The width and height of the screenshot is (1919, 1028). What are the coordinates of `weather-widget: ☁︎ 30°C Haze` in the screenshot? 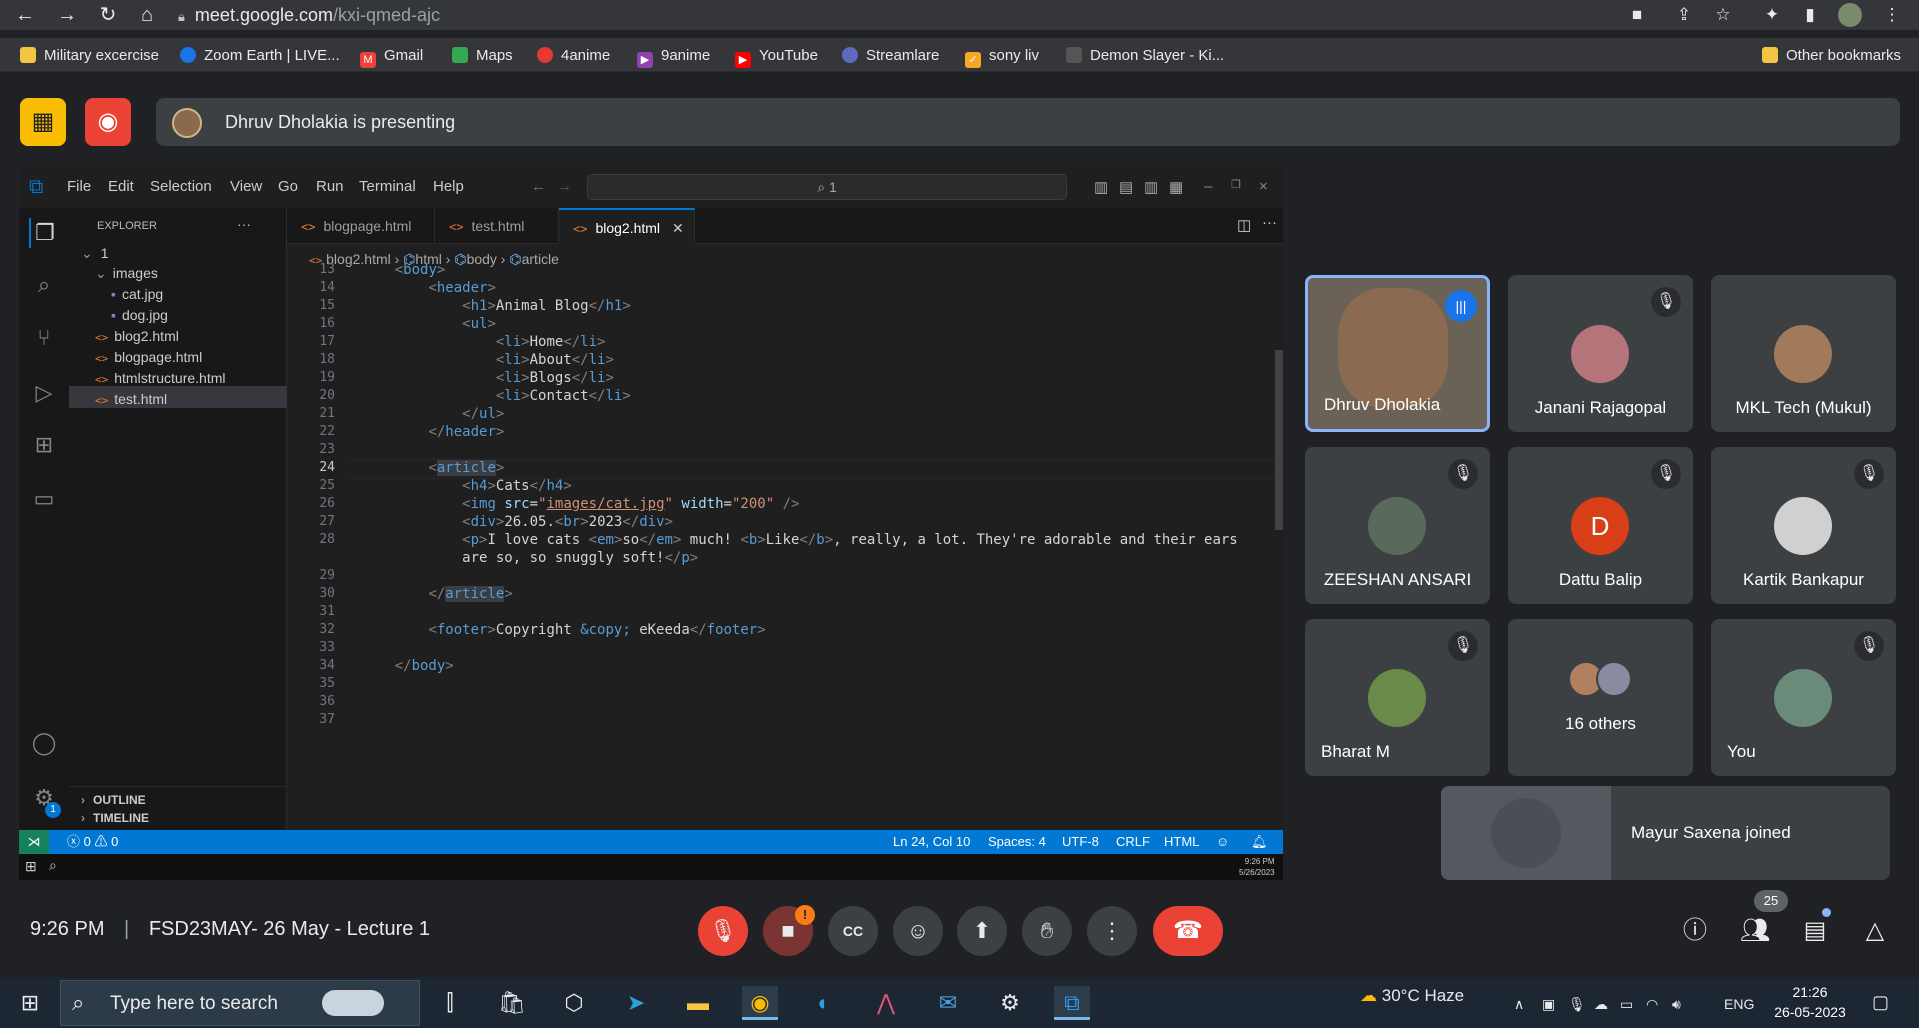 It's located at (1412, 996).